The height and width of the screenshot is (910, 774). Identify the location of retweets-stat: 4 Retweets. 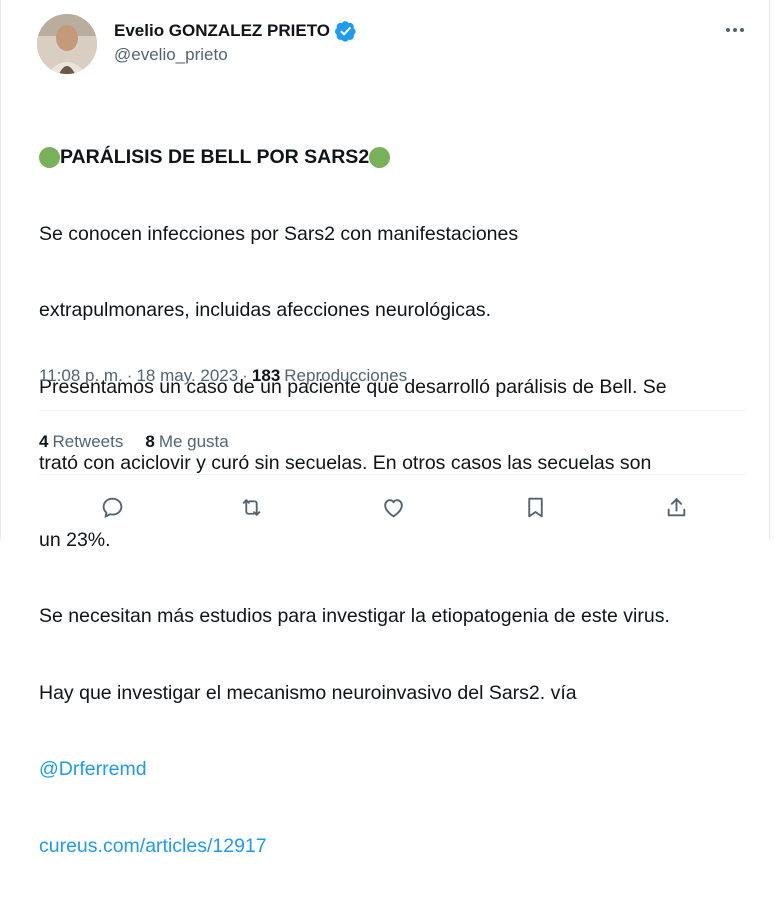
(81, 442).